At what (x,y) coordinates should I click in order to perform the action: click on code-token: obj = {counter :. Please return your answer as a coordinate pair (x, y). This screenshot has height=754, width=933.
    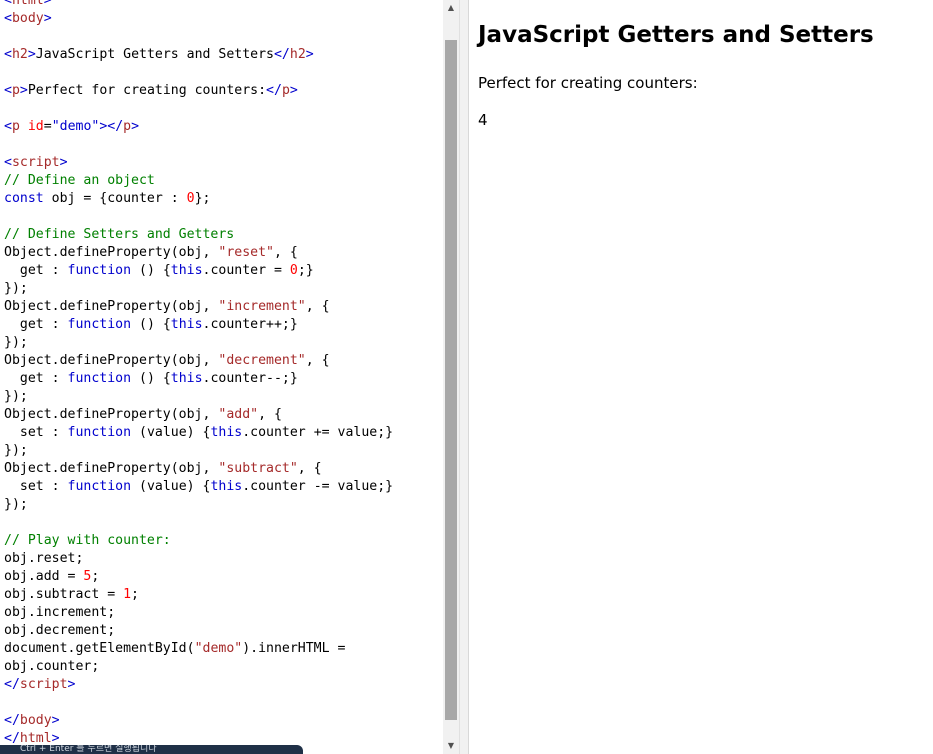
    Looking at the image, I should click on (115, 198).